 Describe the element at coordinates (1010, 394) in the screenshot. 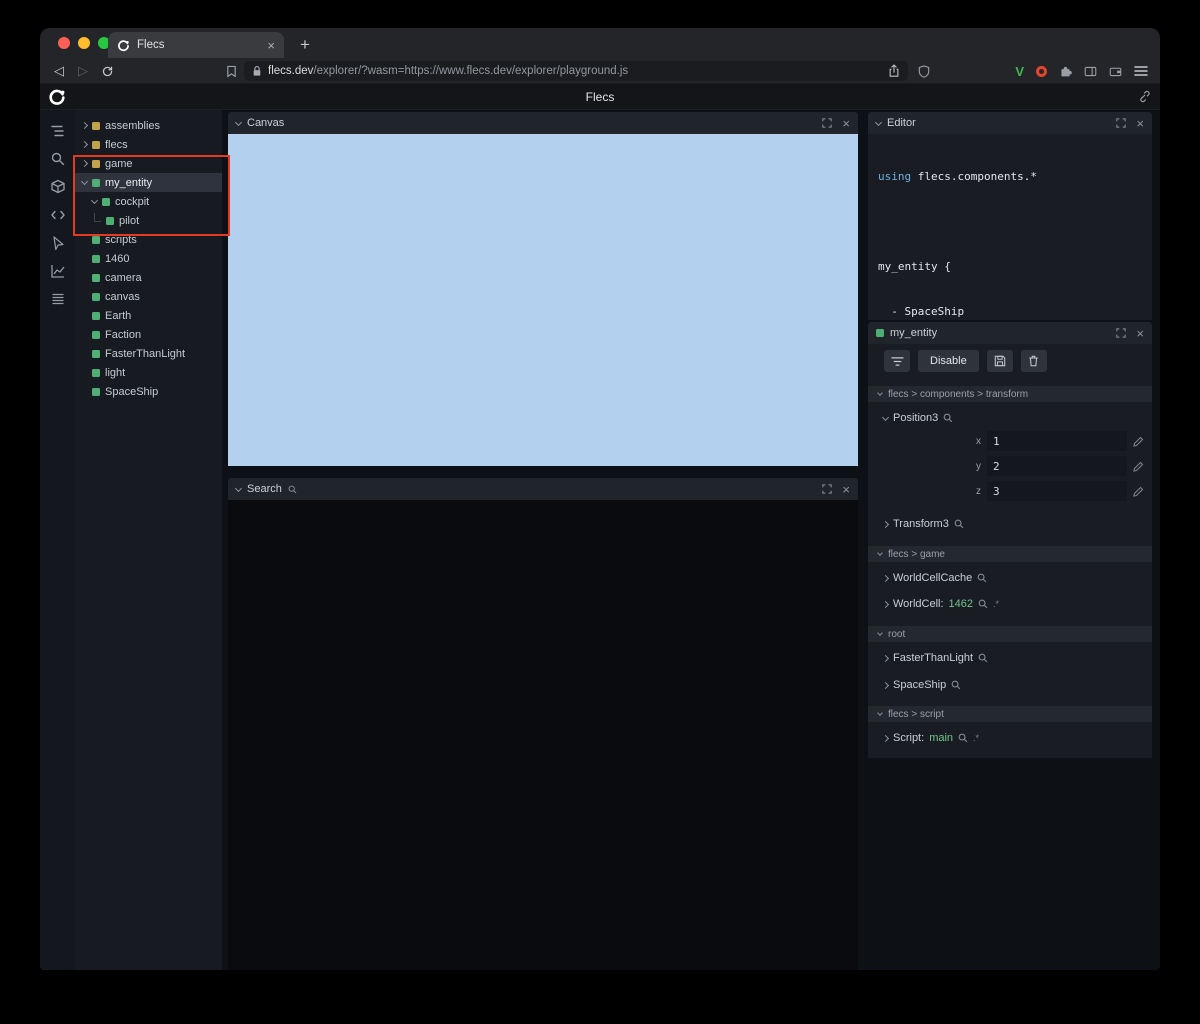

I see `section-header-transform: flecs > components > transform` at that location.